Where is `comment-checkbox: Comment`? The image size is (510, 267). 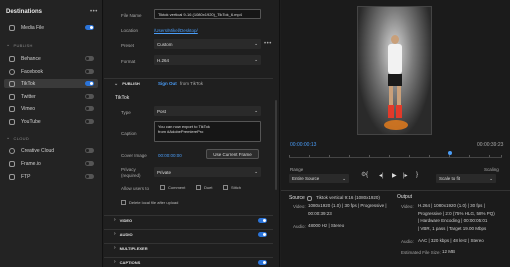 comment-checkbox: Comment is located at coordinates (172, 187).